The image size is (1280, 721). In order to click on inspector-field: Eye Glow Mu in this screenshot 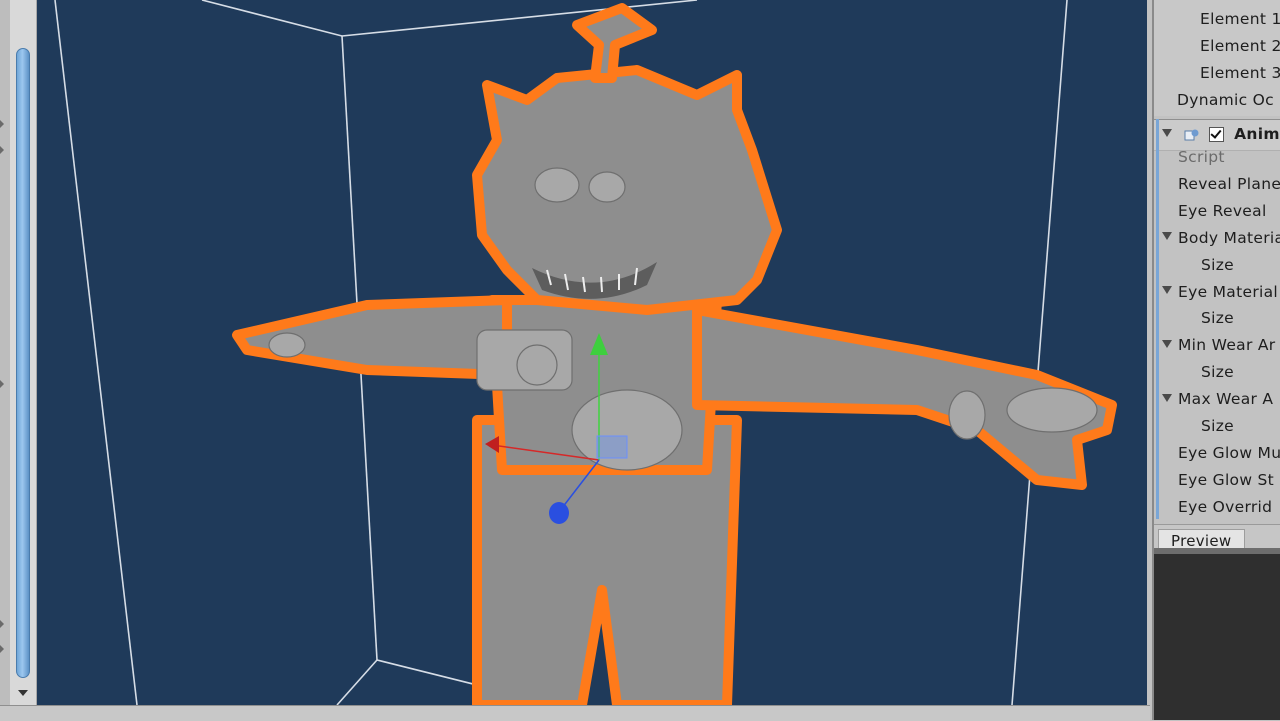, I will do `click(1229, 453)`.